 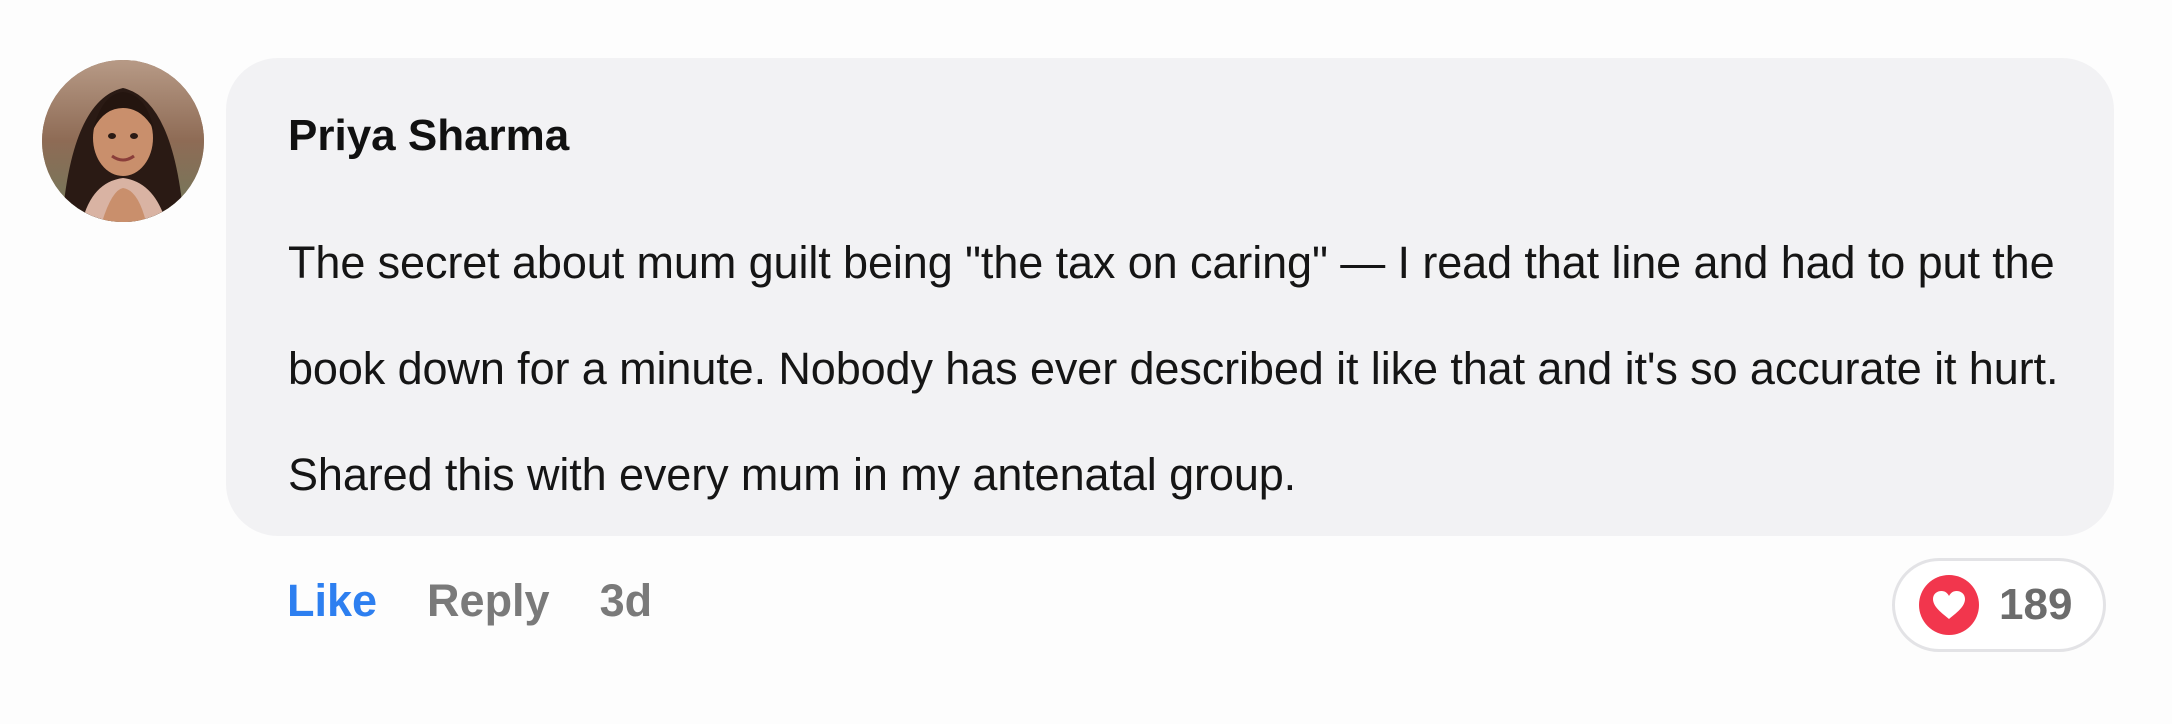 What do you see at coordinates (488, 600) in the screenshot?
I see `reply-button: Reply` at bounding box center [488, 600].